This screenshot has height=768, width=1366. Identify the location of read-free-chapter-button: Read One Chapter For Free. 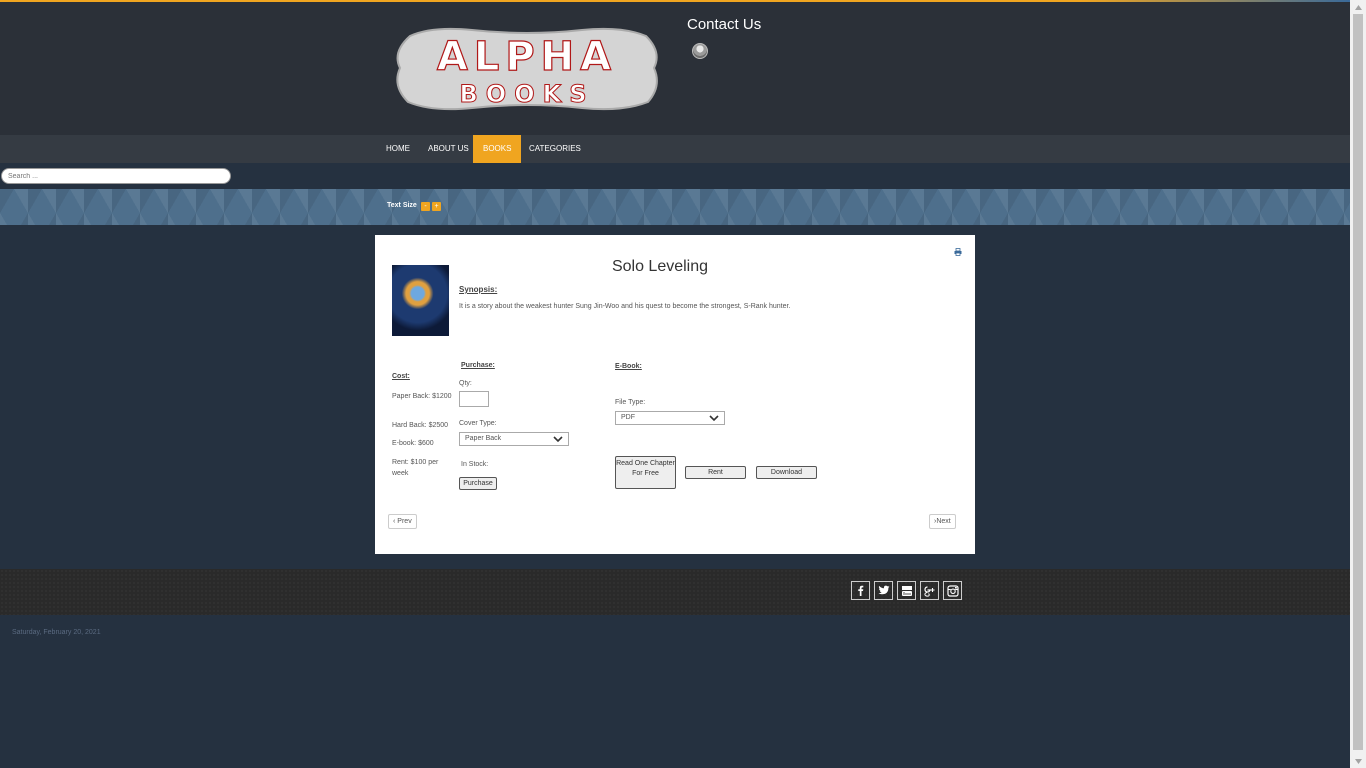
(645, 472).